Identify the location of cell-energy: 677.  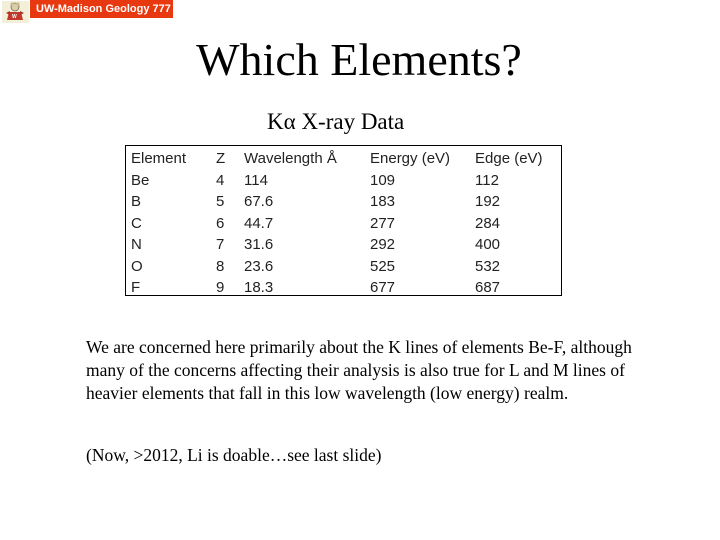
(383, 287).